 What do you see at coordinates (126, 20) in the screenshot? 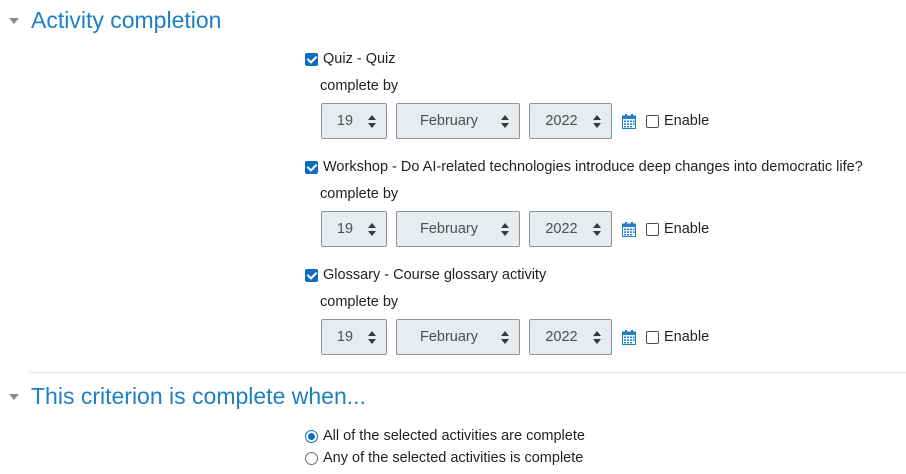
I see `section-title: Activity completion` at bounding box center [126, 20].